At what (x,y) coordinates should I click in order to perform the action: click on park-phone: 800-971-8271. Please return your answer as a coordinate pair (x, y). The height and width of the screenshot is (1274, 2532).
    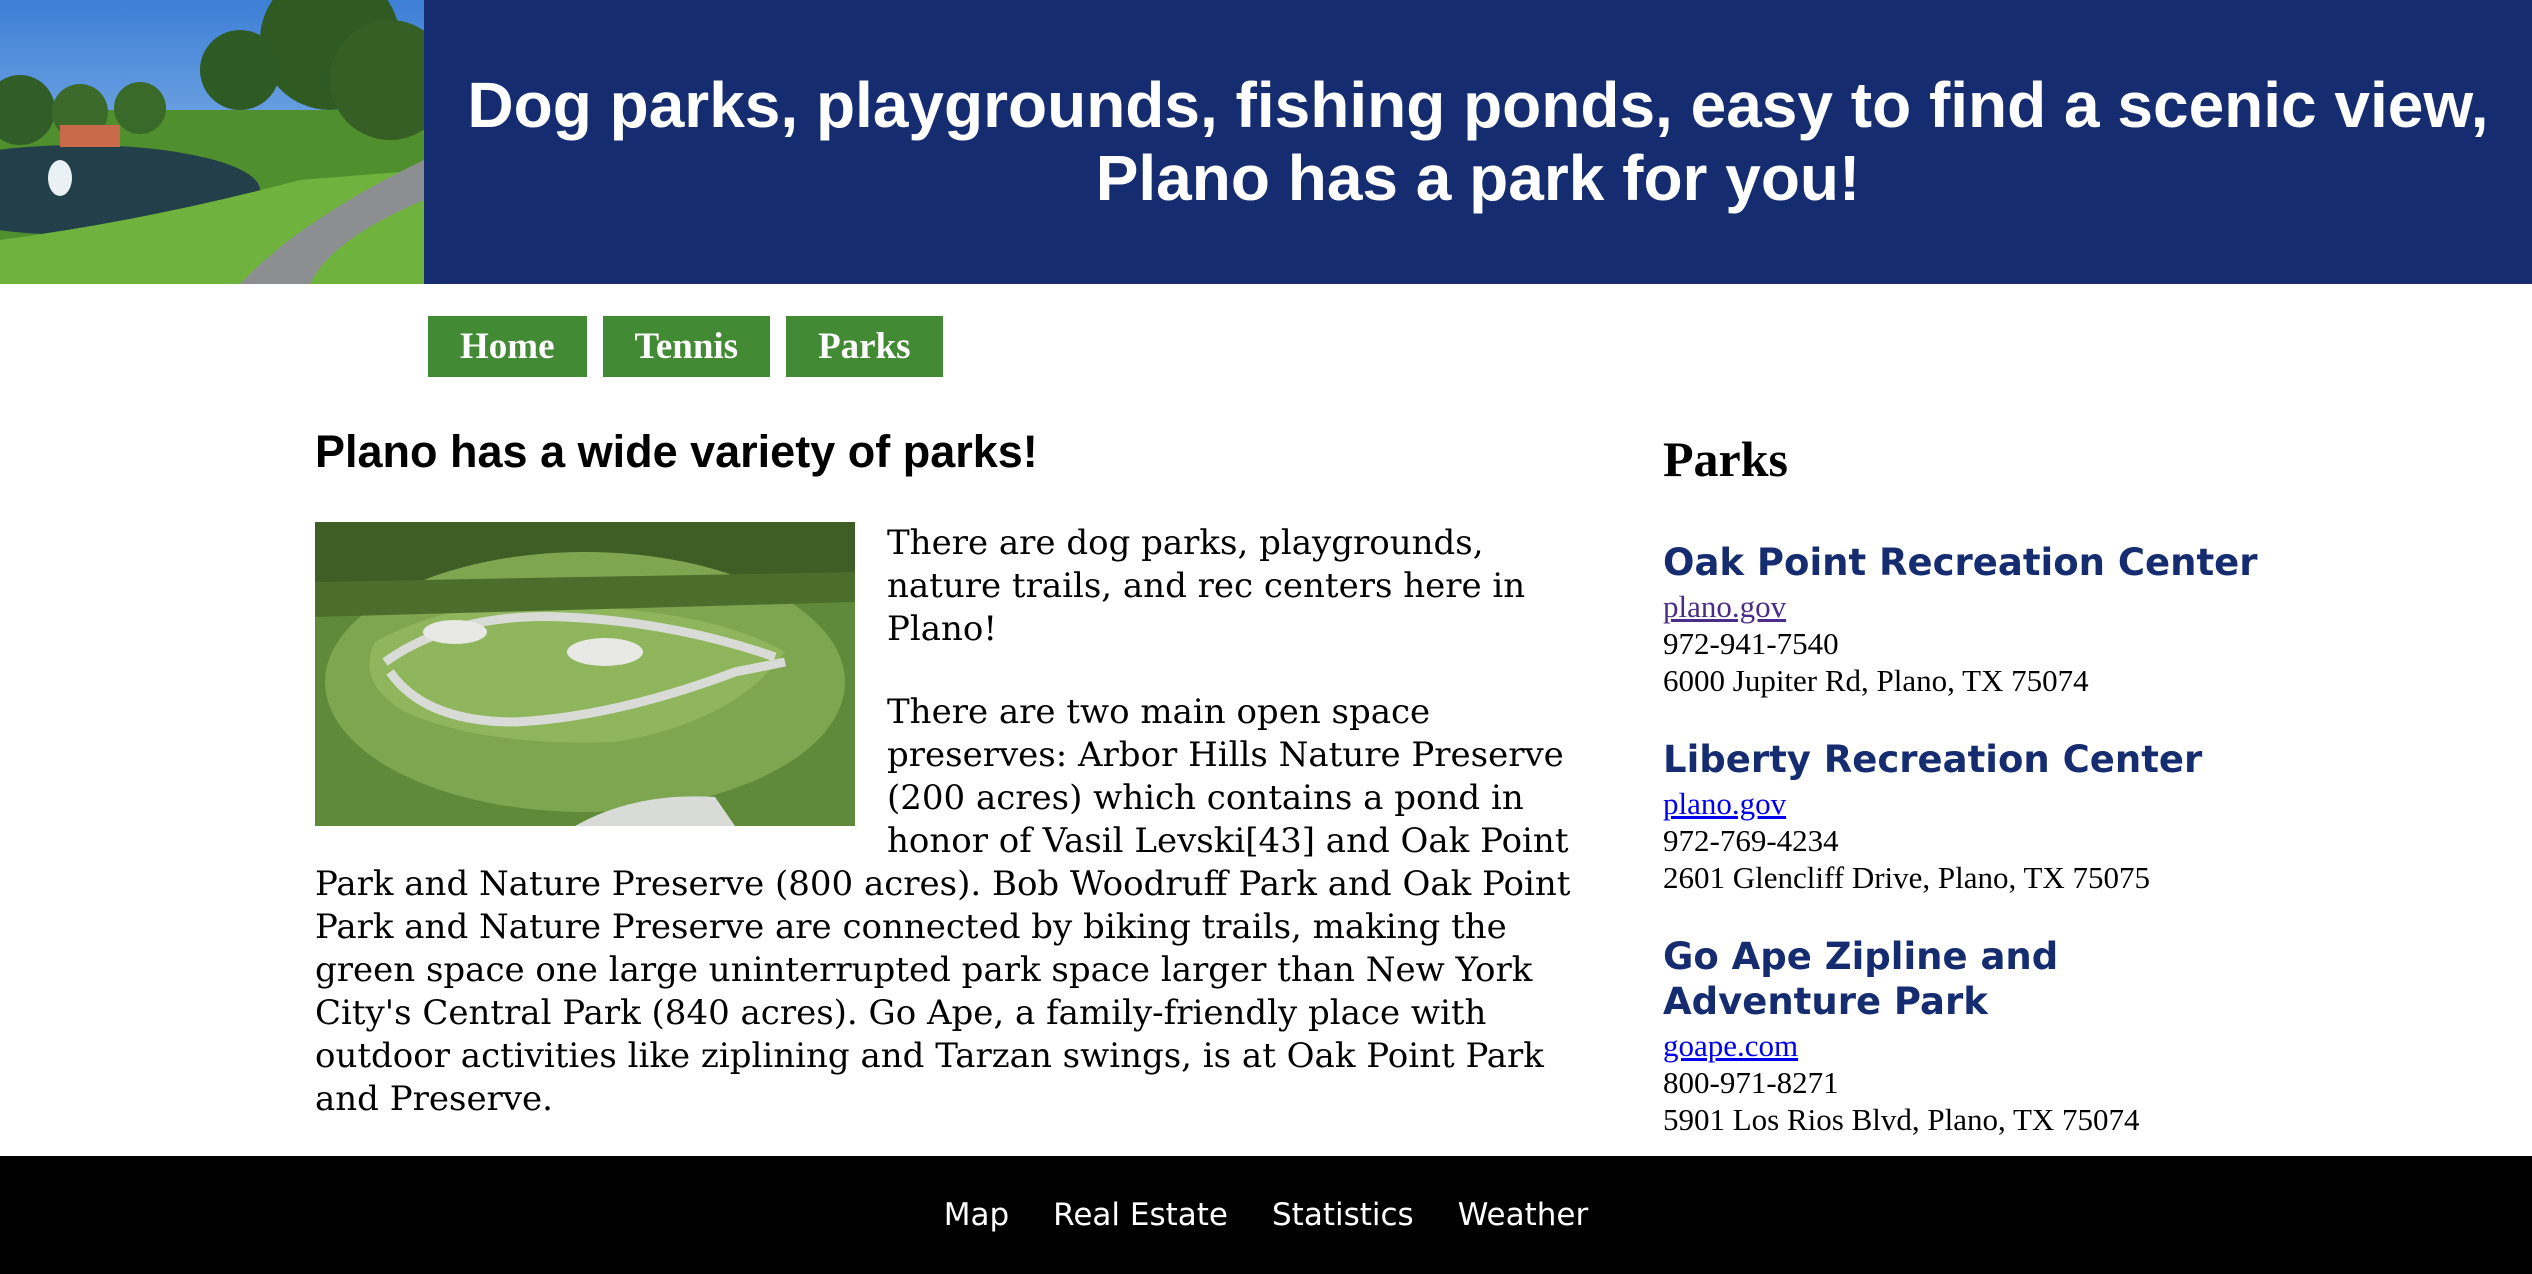
    Looking at the image, I should click on (1751, 1082).